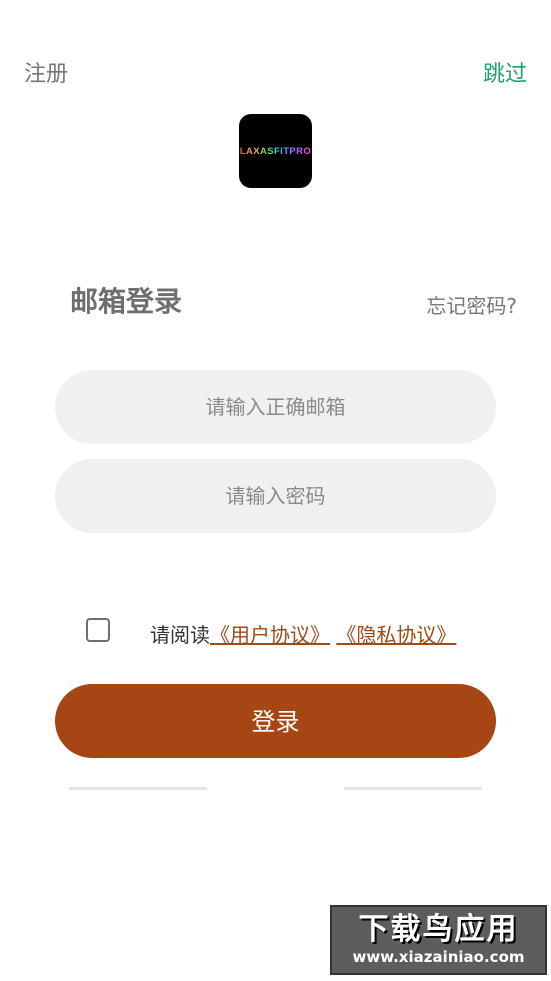 The height and width of the screenshot is (981, 551). What do you see at coordinates (126, 301) in the screenshot?
I see `page-title: 邮箱登录` at bounding box center [126, 301].